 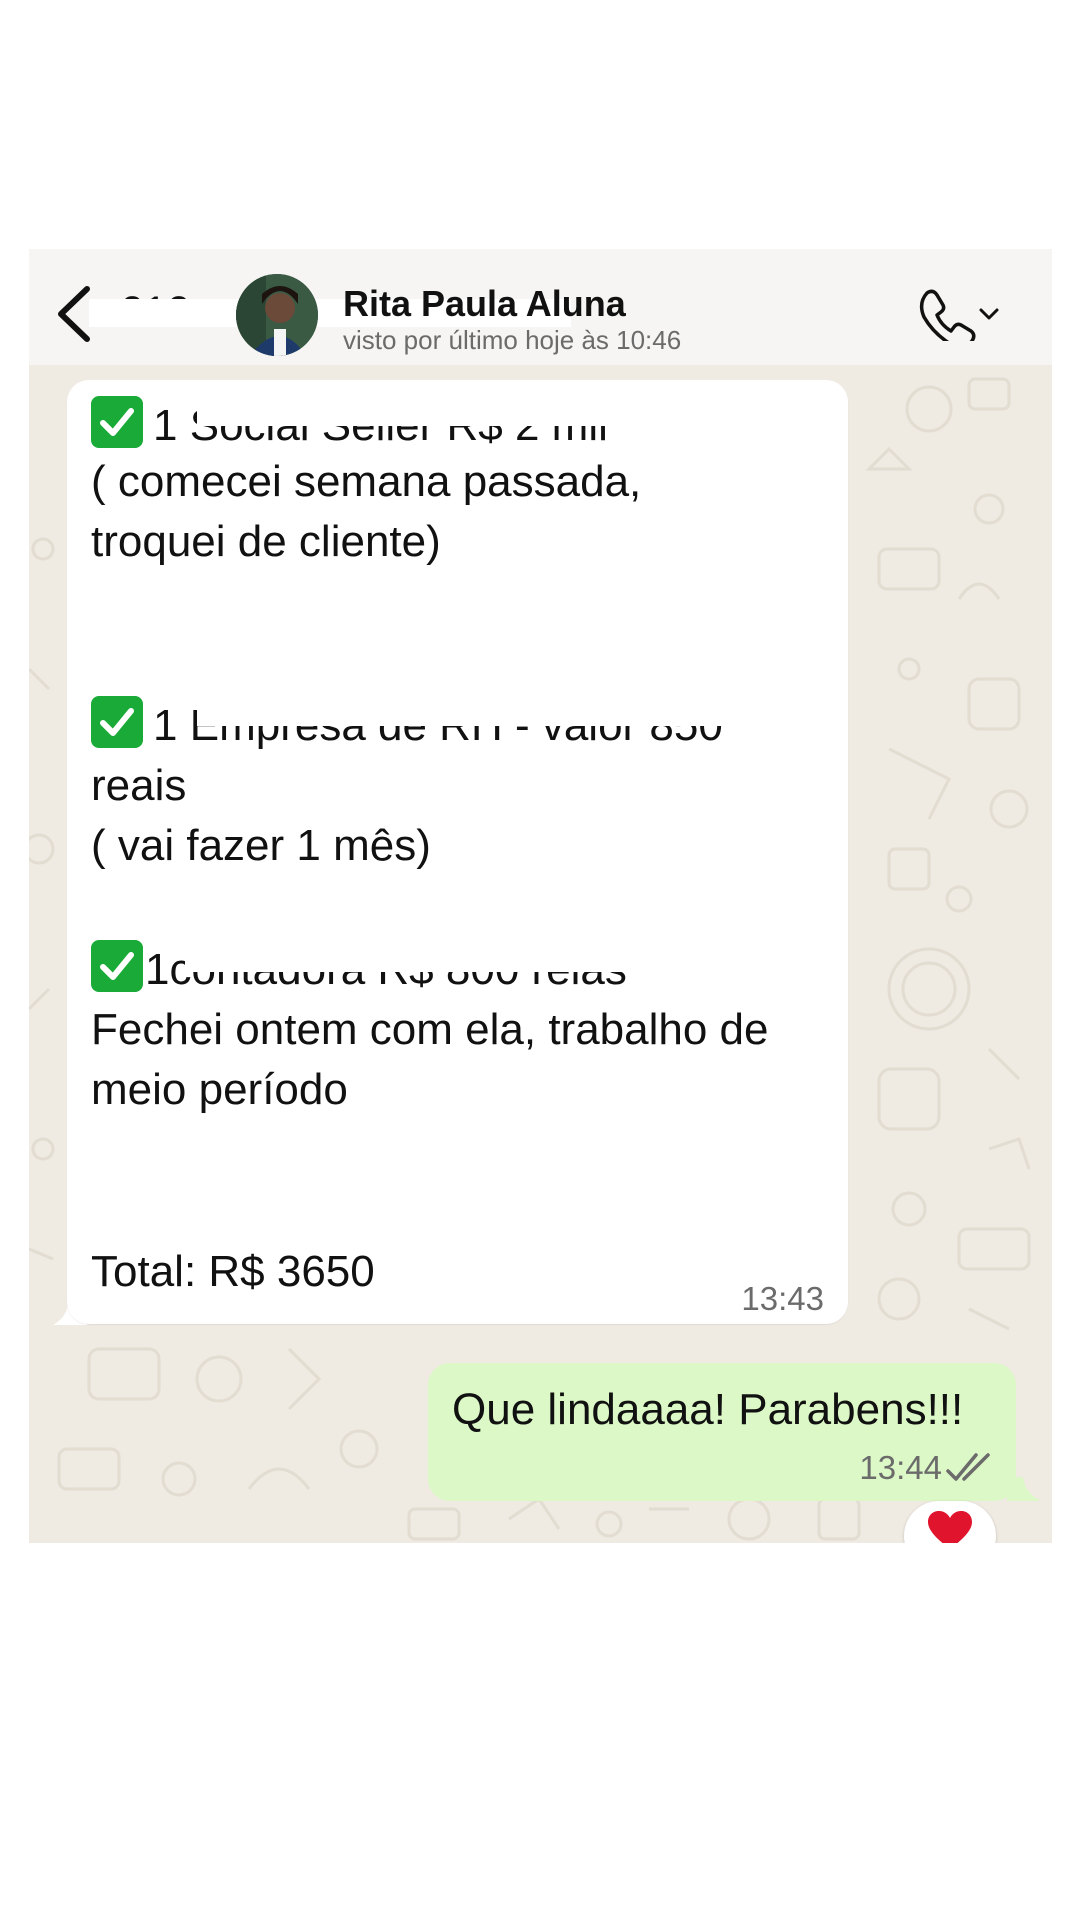 I want to click on outgoing-message-bubble: Que lindaaaa! Parabens!!! 13:44, so click(x=722, y=1432).